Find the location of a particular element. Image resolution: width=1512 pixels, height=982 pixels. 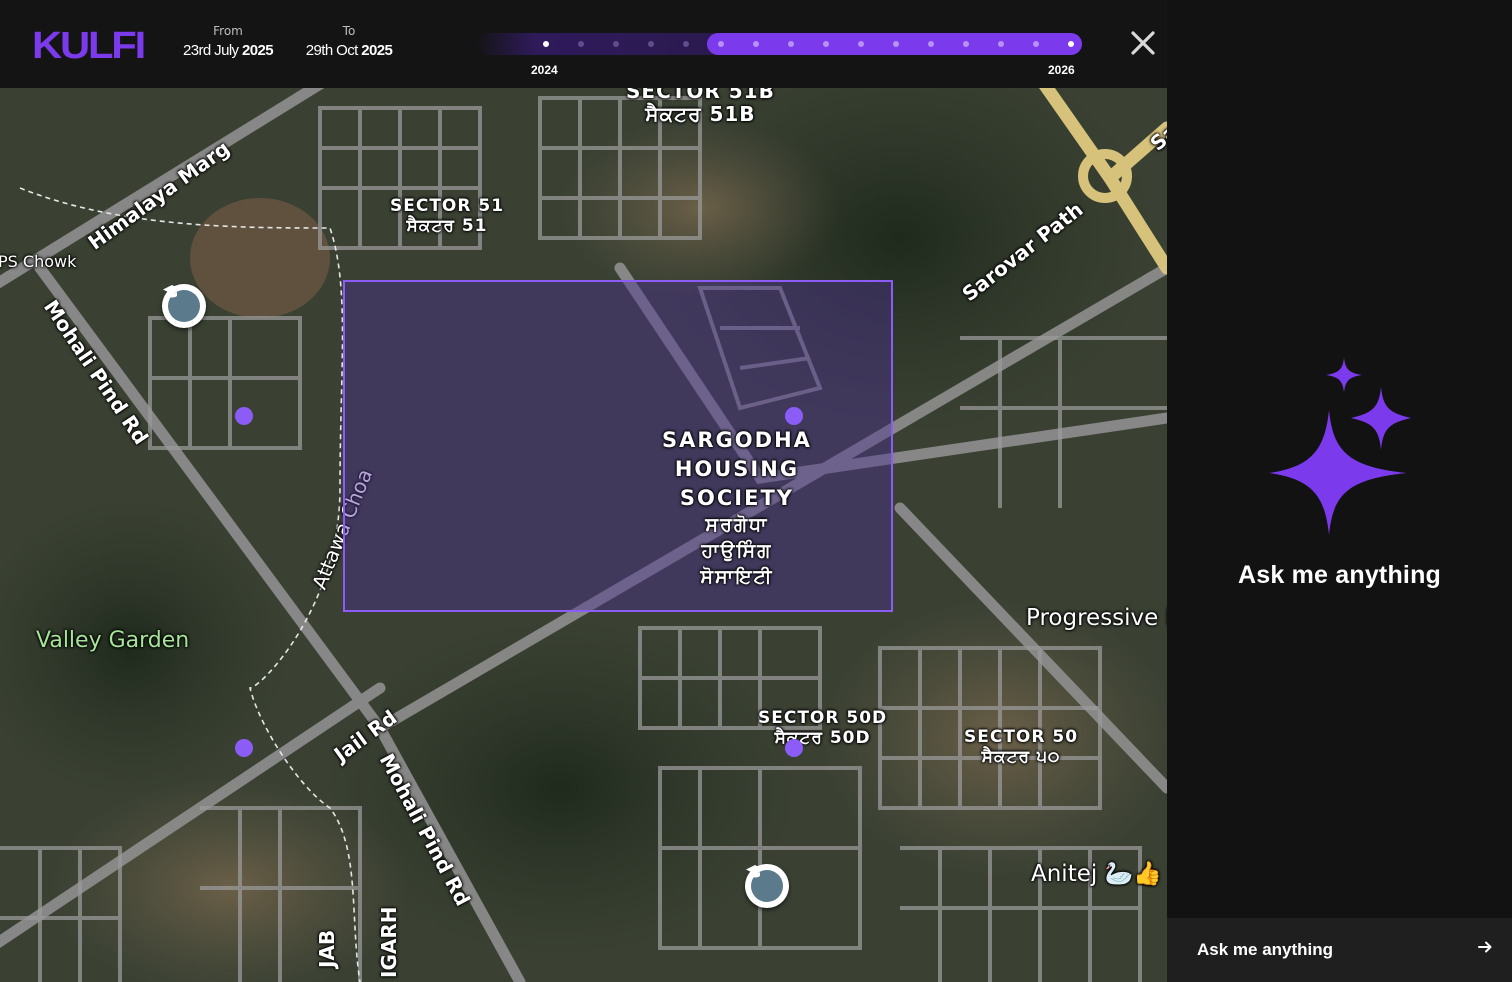

chat-input-bar is located at coordinates (1339, 950).